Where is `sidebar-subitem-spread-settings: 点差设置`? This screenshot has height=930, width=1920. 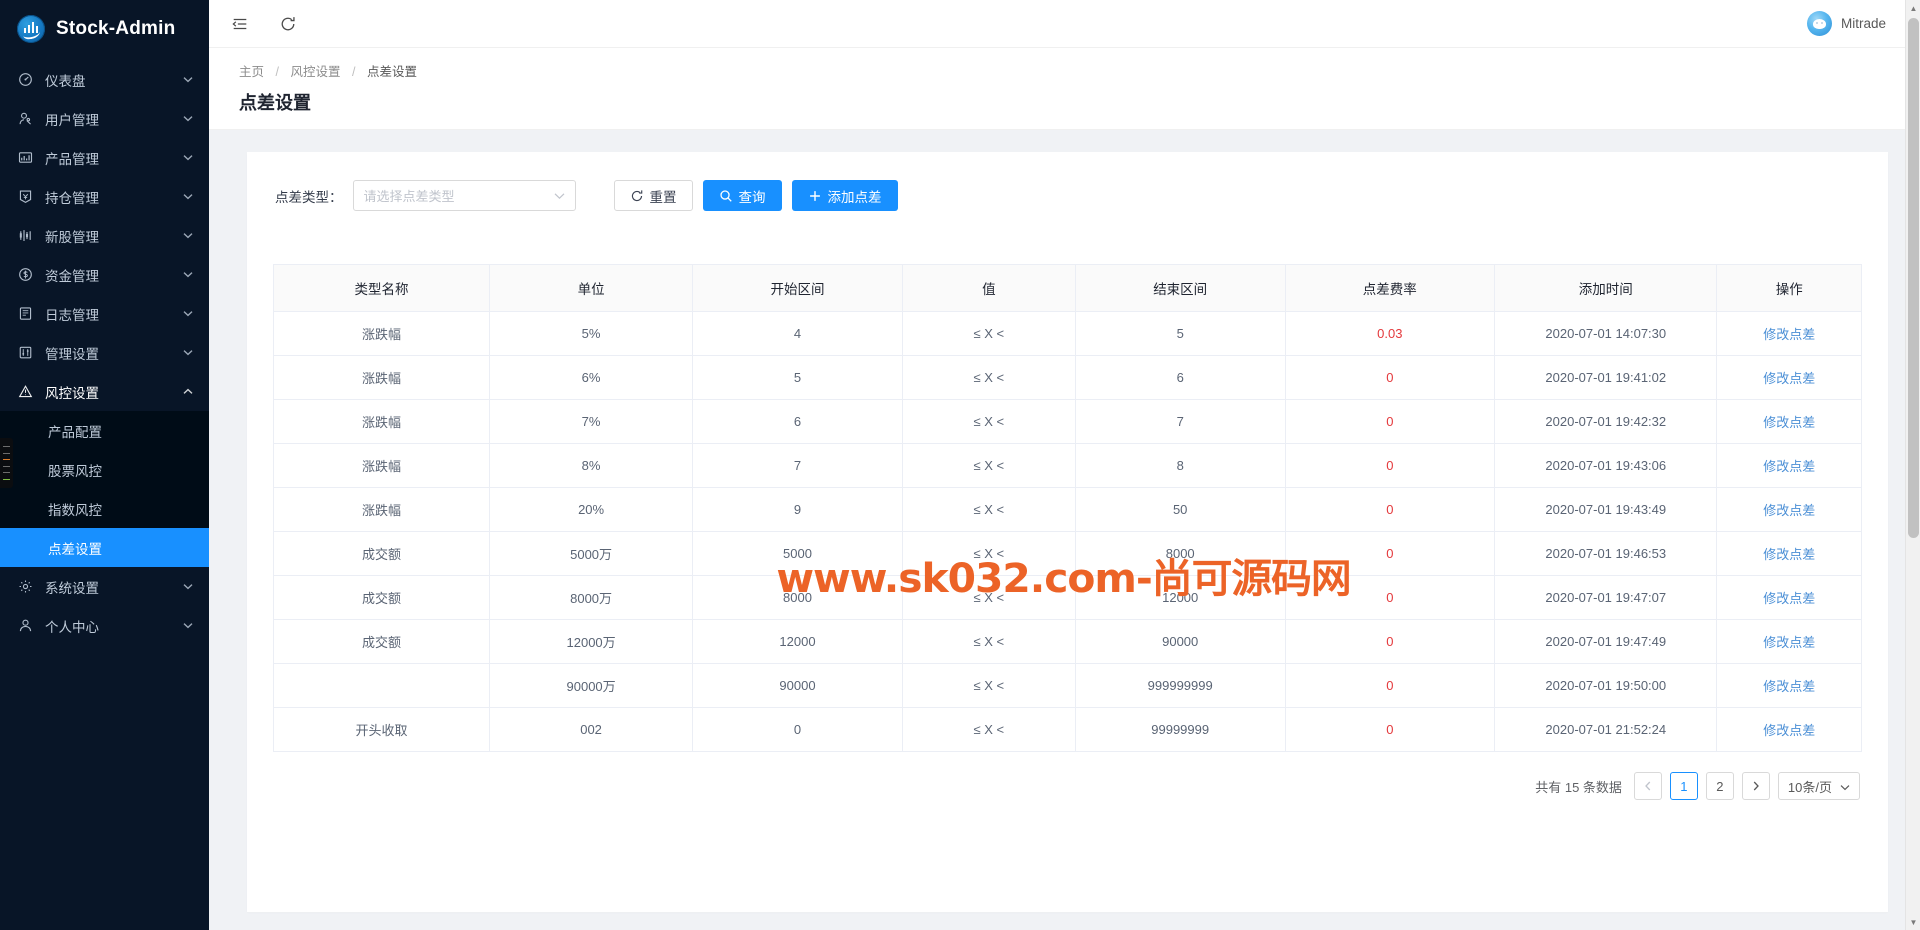
sidebar-subitem-spread-settings: 点差设置 is located at coordinates (104, 547).